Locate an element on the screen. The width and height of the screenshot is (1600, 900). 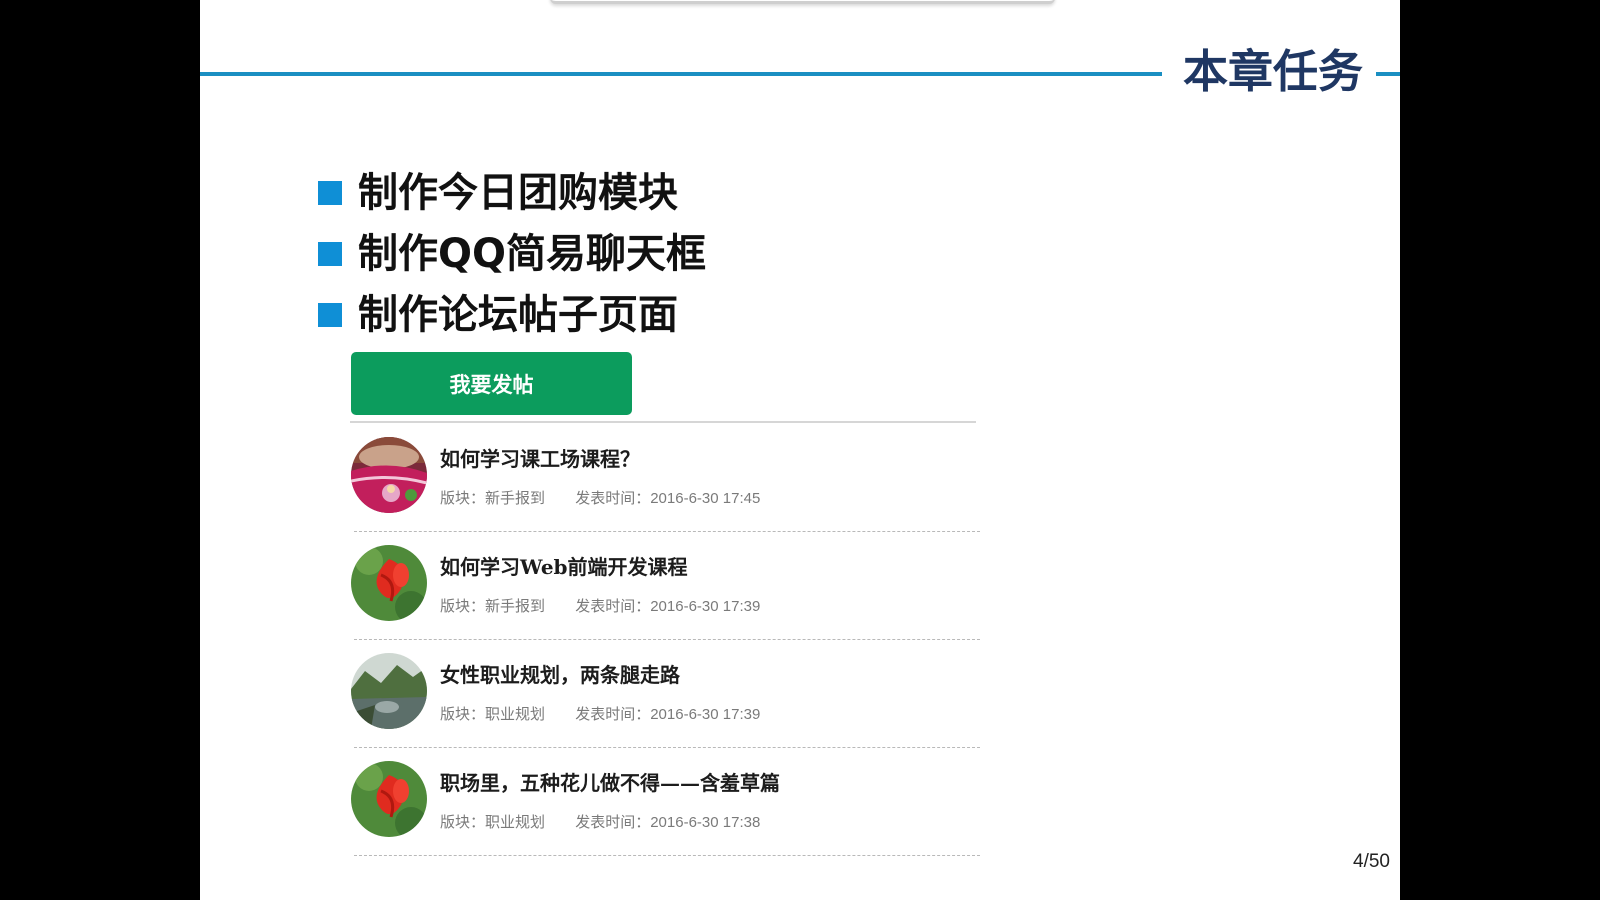
task-label: 制作论坛帖子页面 is located at coordinates (518, 314).